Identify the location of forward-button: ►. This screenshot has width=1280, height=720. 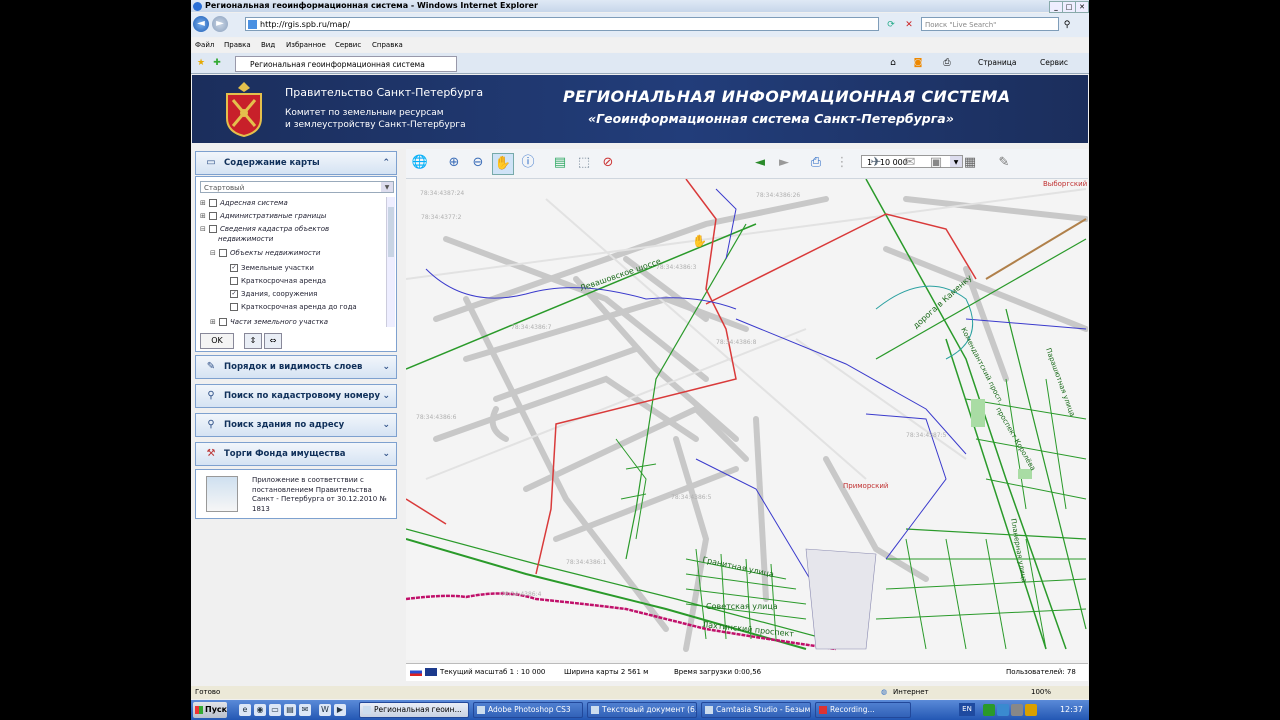
(220, 24).